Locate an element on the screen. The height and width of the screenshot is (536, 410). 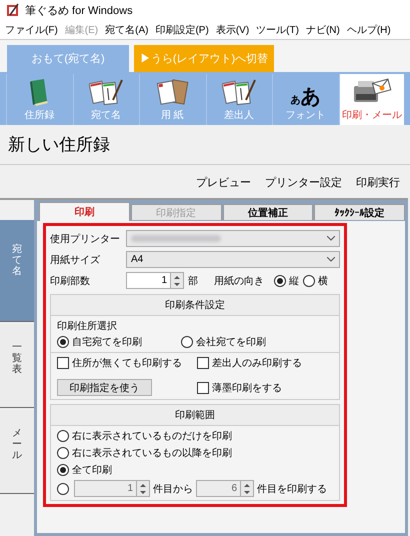
field-label: 用紙の向き is located at coordinates (239, 281).